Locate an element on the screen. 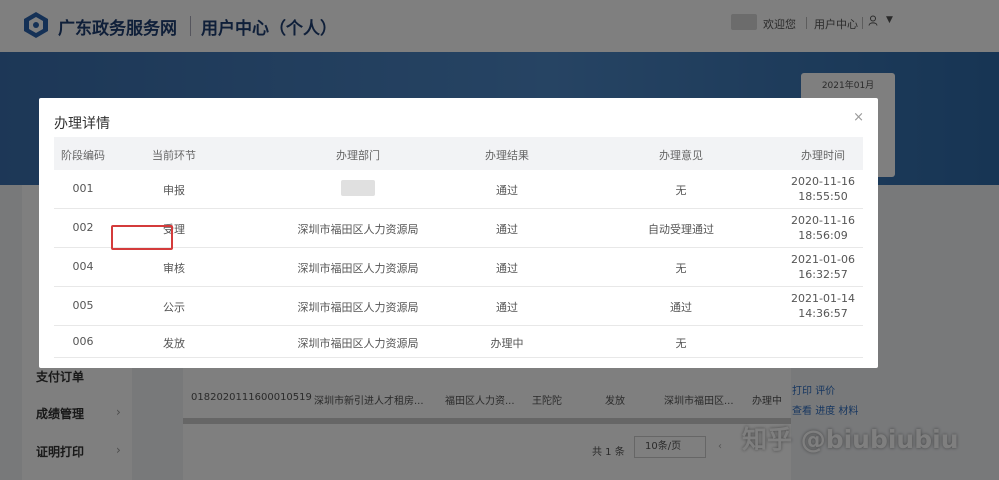  col-department: 办理部门 is located at coordinates (358, 155).